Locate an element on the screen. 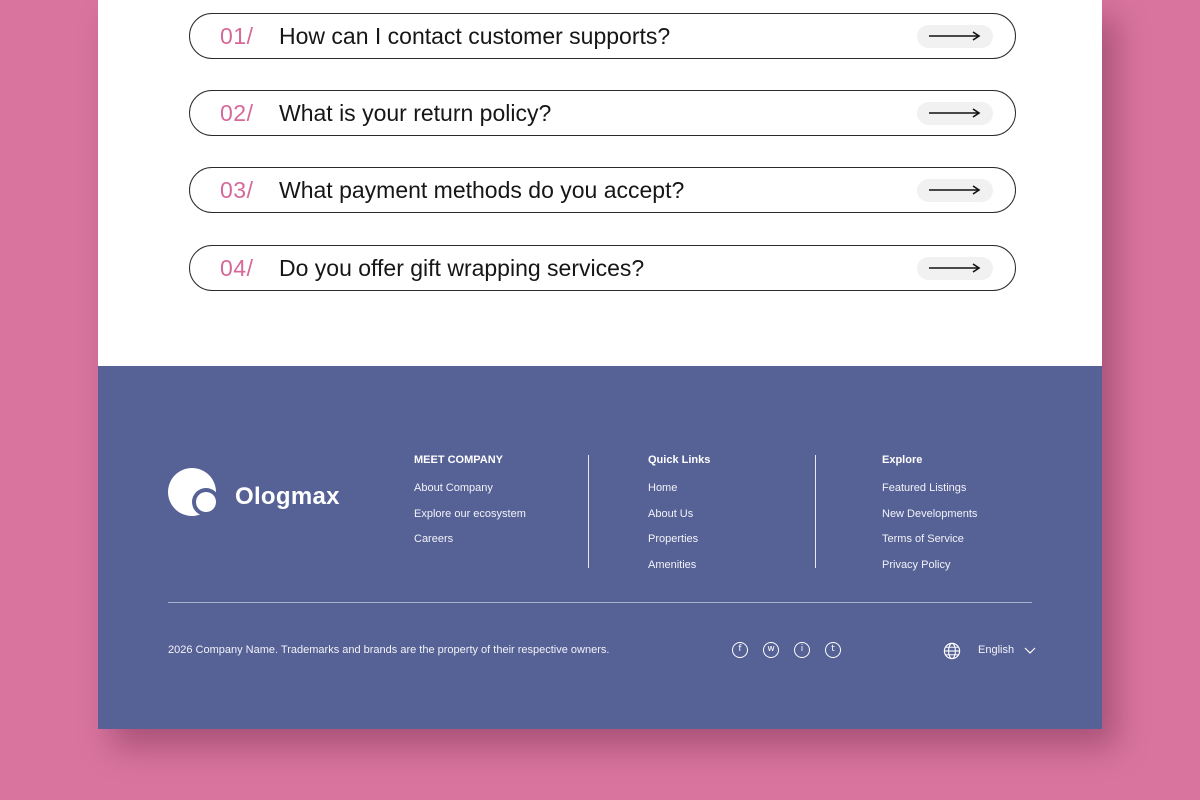 This screenshot has height=800, width=1200. brand-name: Ologmax is located at coordinates (287, 496).